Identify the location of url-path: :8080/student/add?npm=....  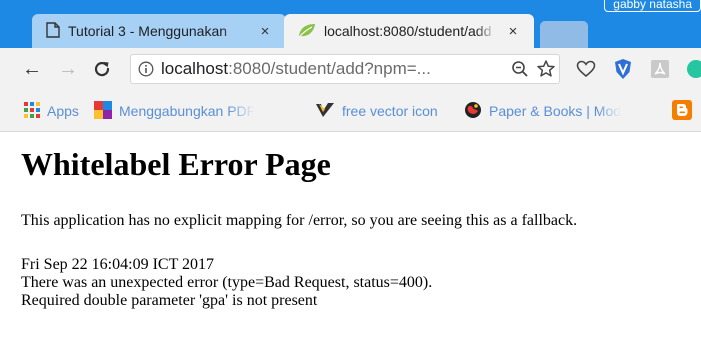
(329, 68).